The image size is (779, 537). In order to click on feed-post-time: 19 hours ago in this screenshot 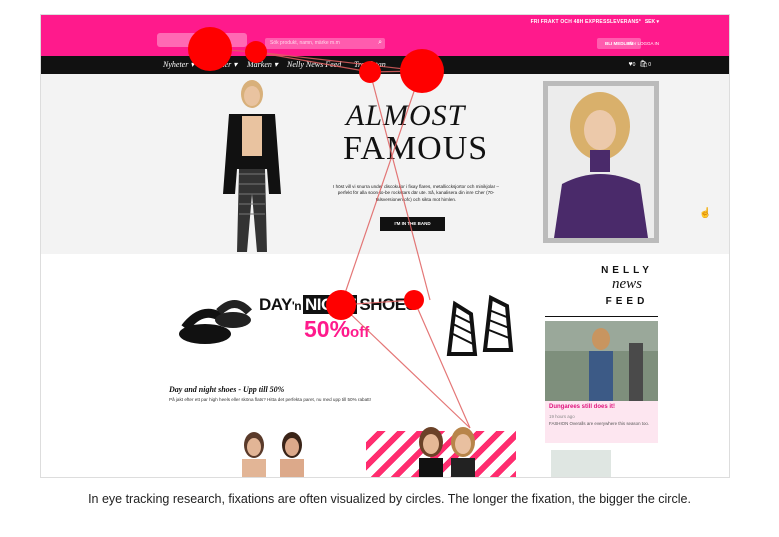, I will do `click(562, 416)`.